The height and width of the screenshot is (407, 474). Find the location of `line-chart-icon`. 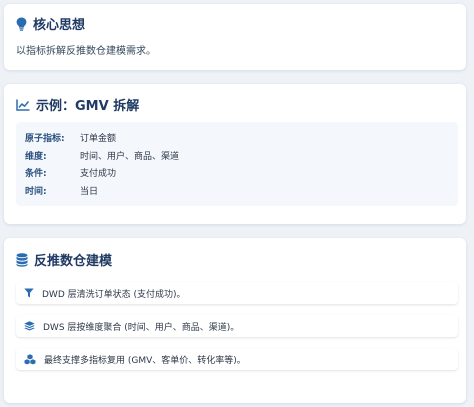

line-chart-icon is located at coordinates (23, 105).